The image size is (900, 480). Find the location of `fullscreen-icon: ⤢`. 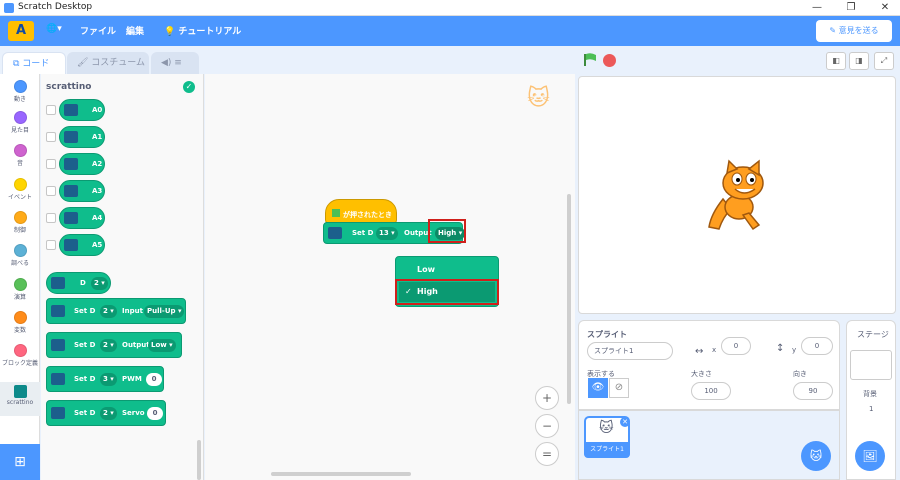

fullscreen-icon: ⤢ is located at coordinates (884, 60).